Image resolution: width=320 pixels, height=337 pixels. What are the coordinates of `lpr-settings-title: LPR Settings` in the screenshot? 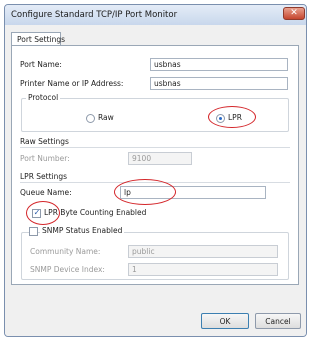 It's located at (44, 176).